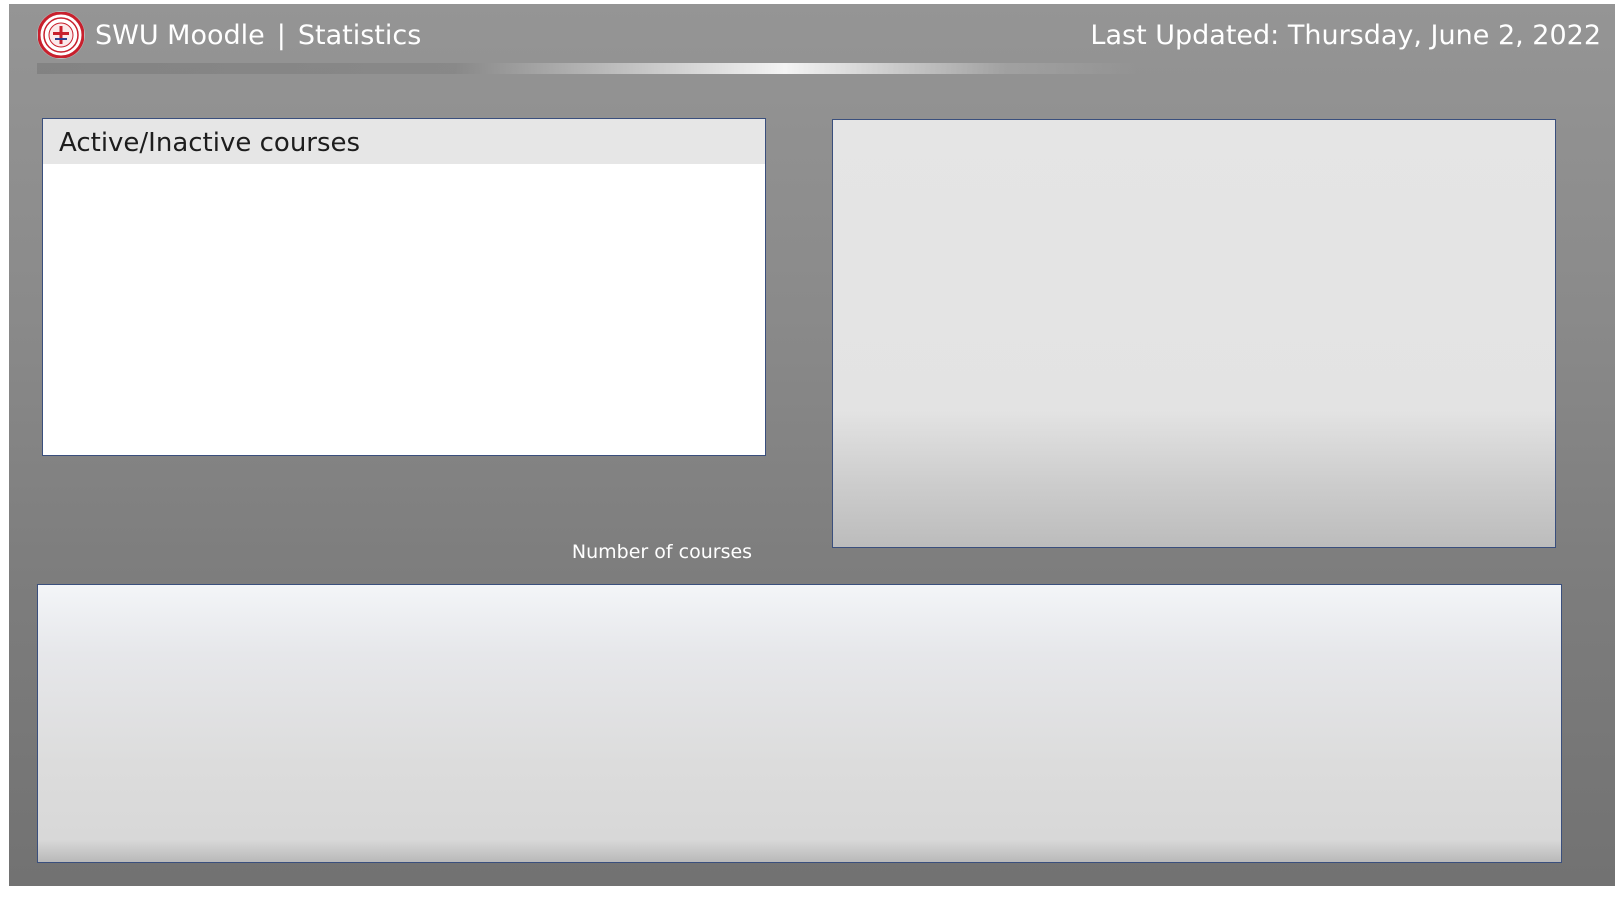  What do you see at coordinates (61, 35) in the screenshot?
I see `university-seal-icon` at bounding box center [61, 35].